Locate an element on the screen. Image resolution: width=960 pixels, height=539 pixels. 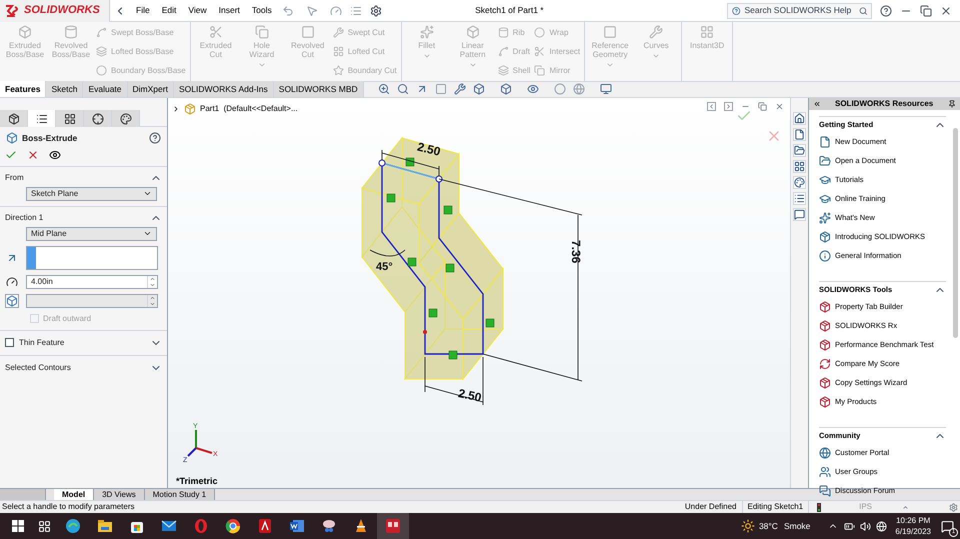
section-heading: From is located at coordinates (14, 178).